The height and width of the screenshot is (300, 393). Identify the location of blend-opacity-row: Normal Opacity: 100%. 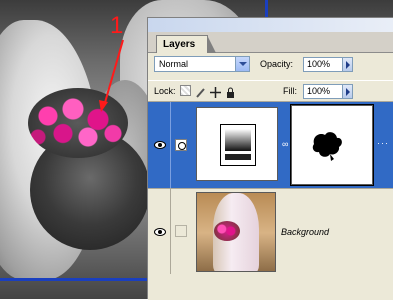
(270, 65).